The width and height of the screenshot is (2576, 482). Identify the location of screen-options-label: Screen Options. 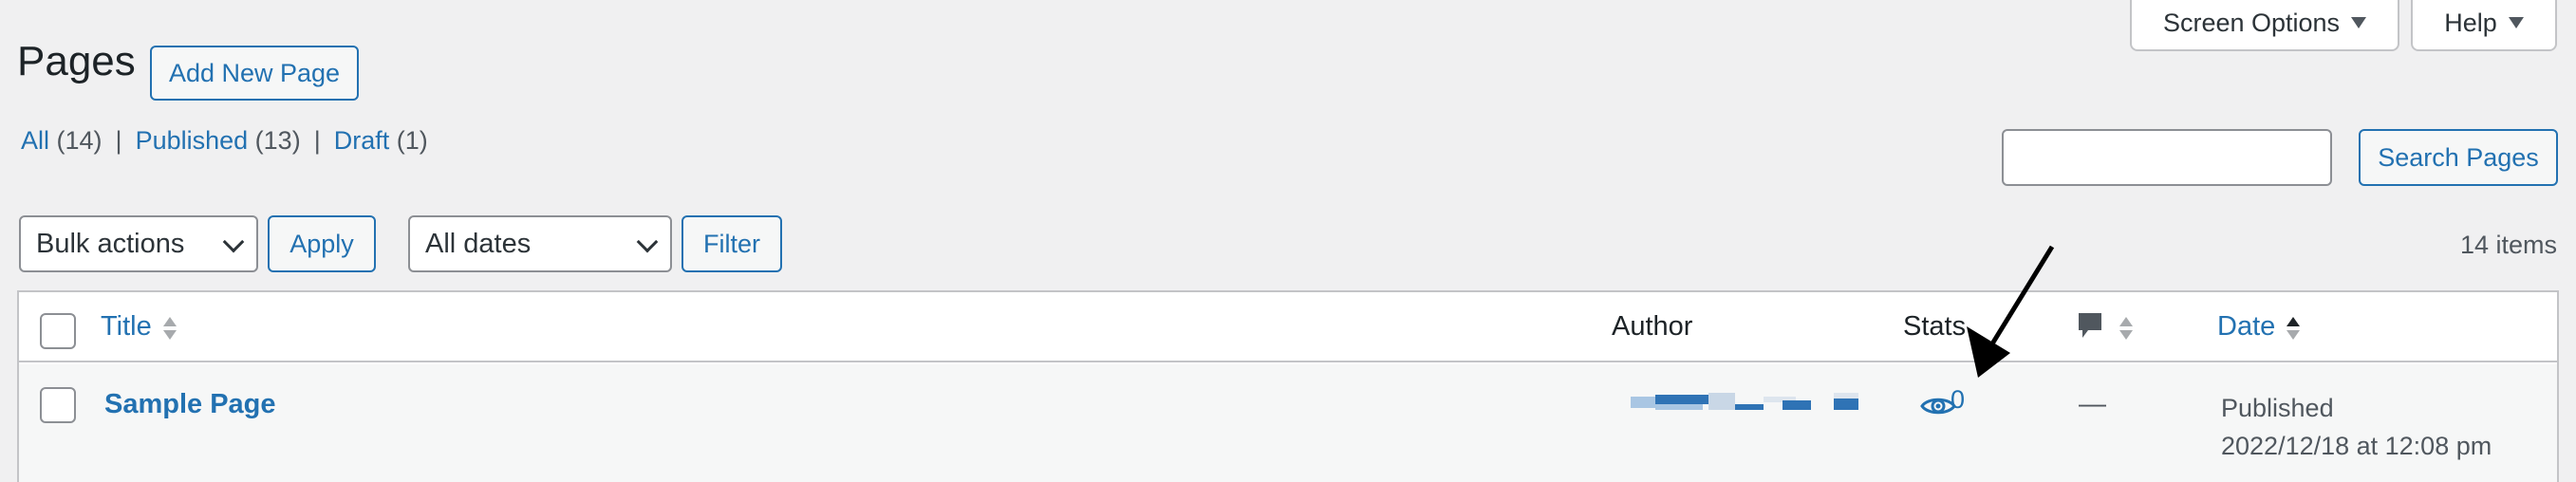
(2251, 22).